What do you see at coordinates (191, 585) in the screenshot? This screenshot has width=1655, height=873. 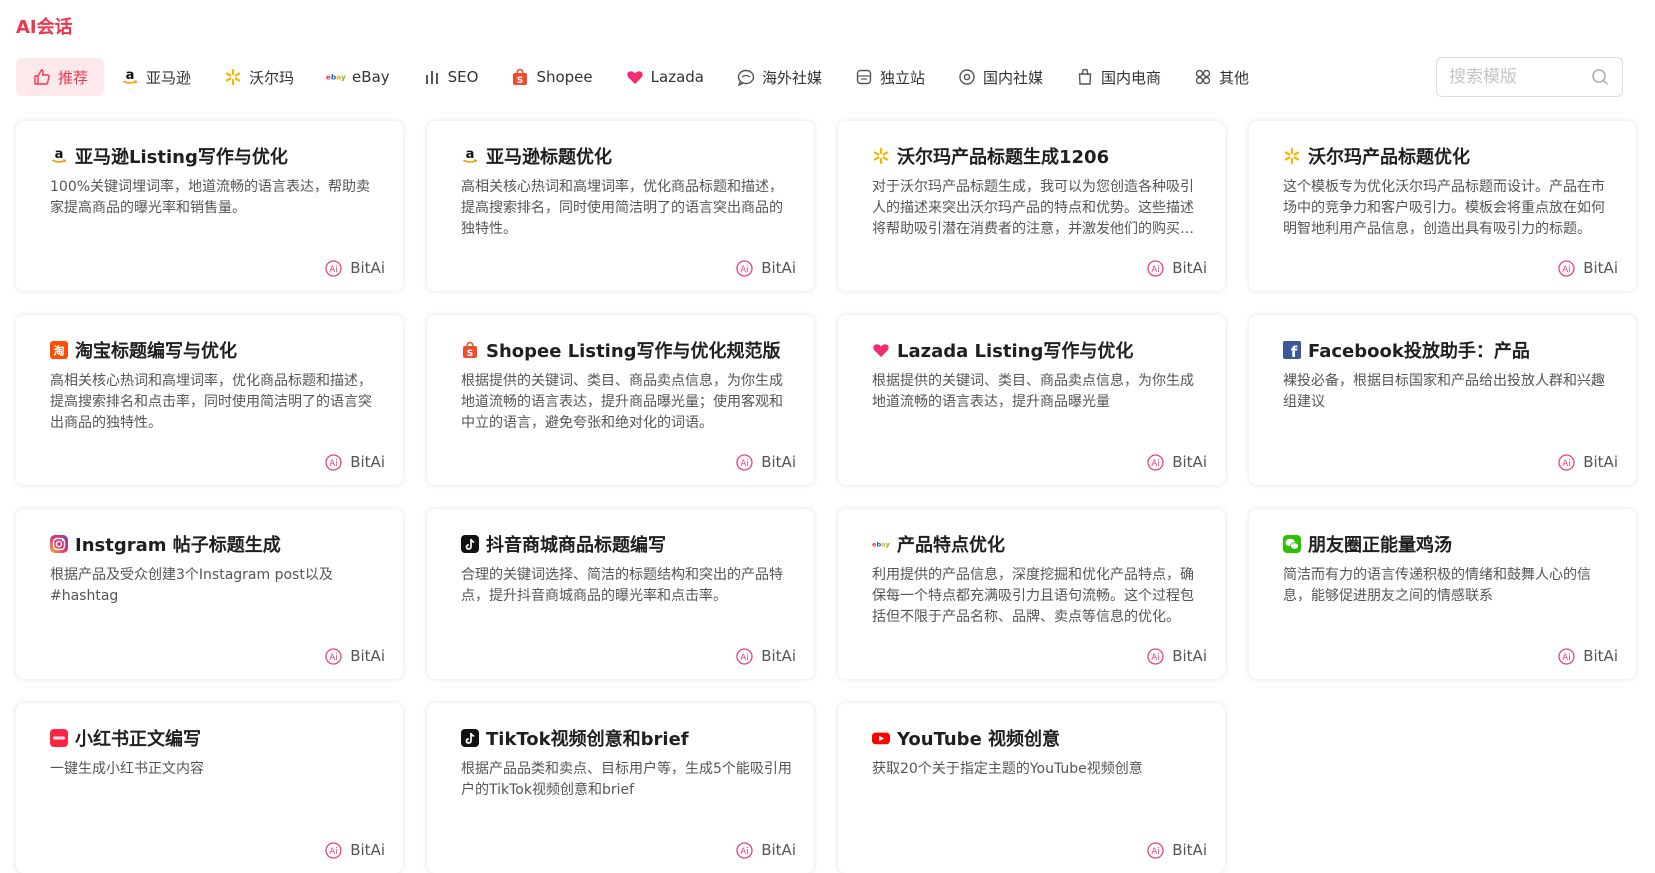 I see `card-description: 根据产品及受众创建3个Instagram post以及#hashtag` at bounding box center [191, 585].